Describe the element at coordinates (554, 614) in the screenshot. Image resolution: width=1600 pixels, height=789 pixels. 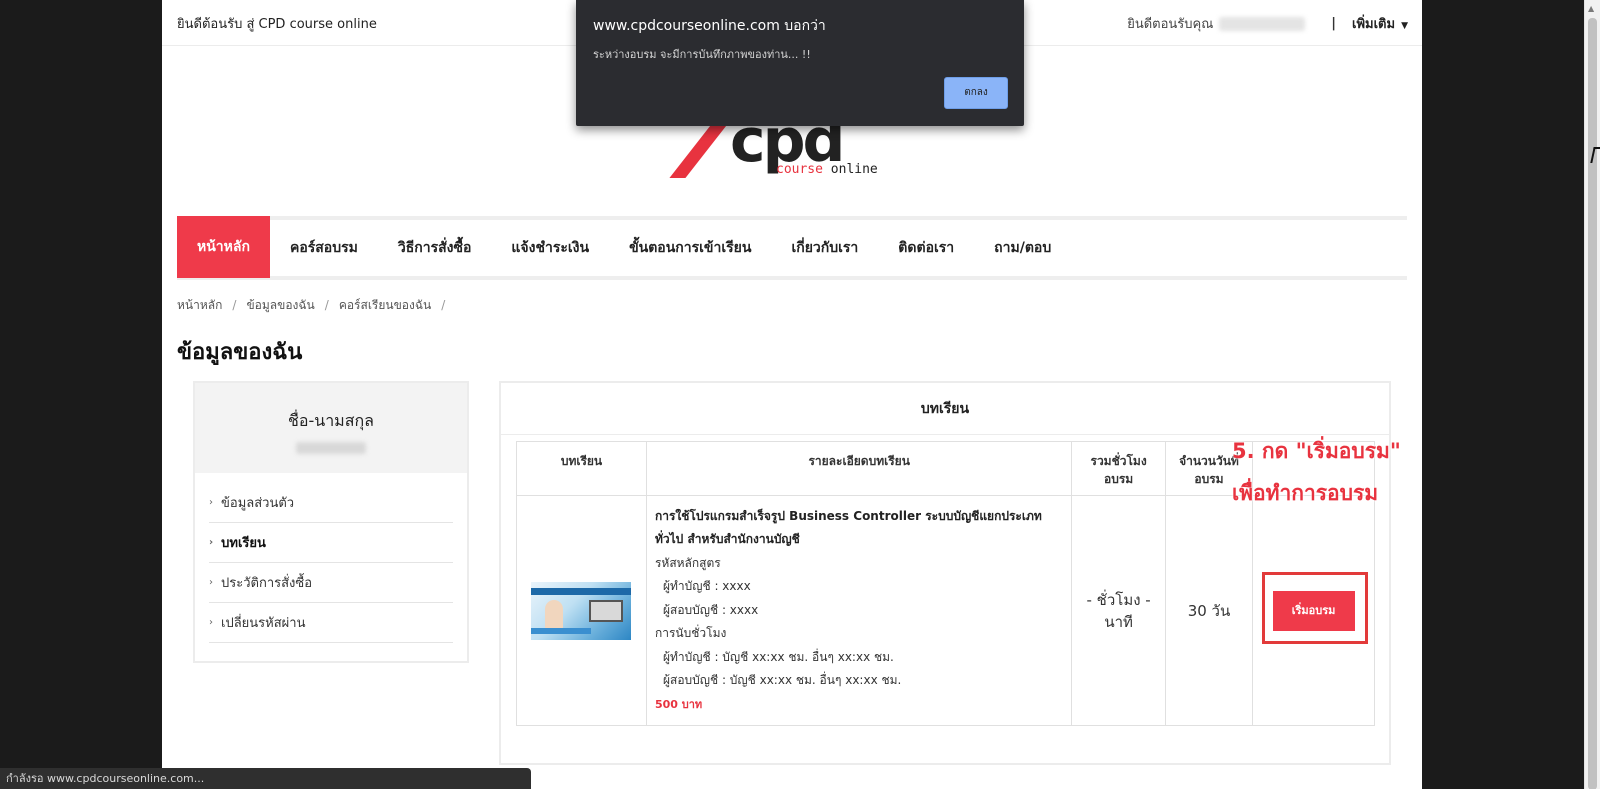
I see `thumbnail-person` at that location.